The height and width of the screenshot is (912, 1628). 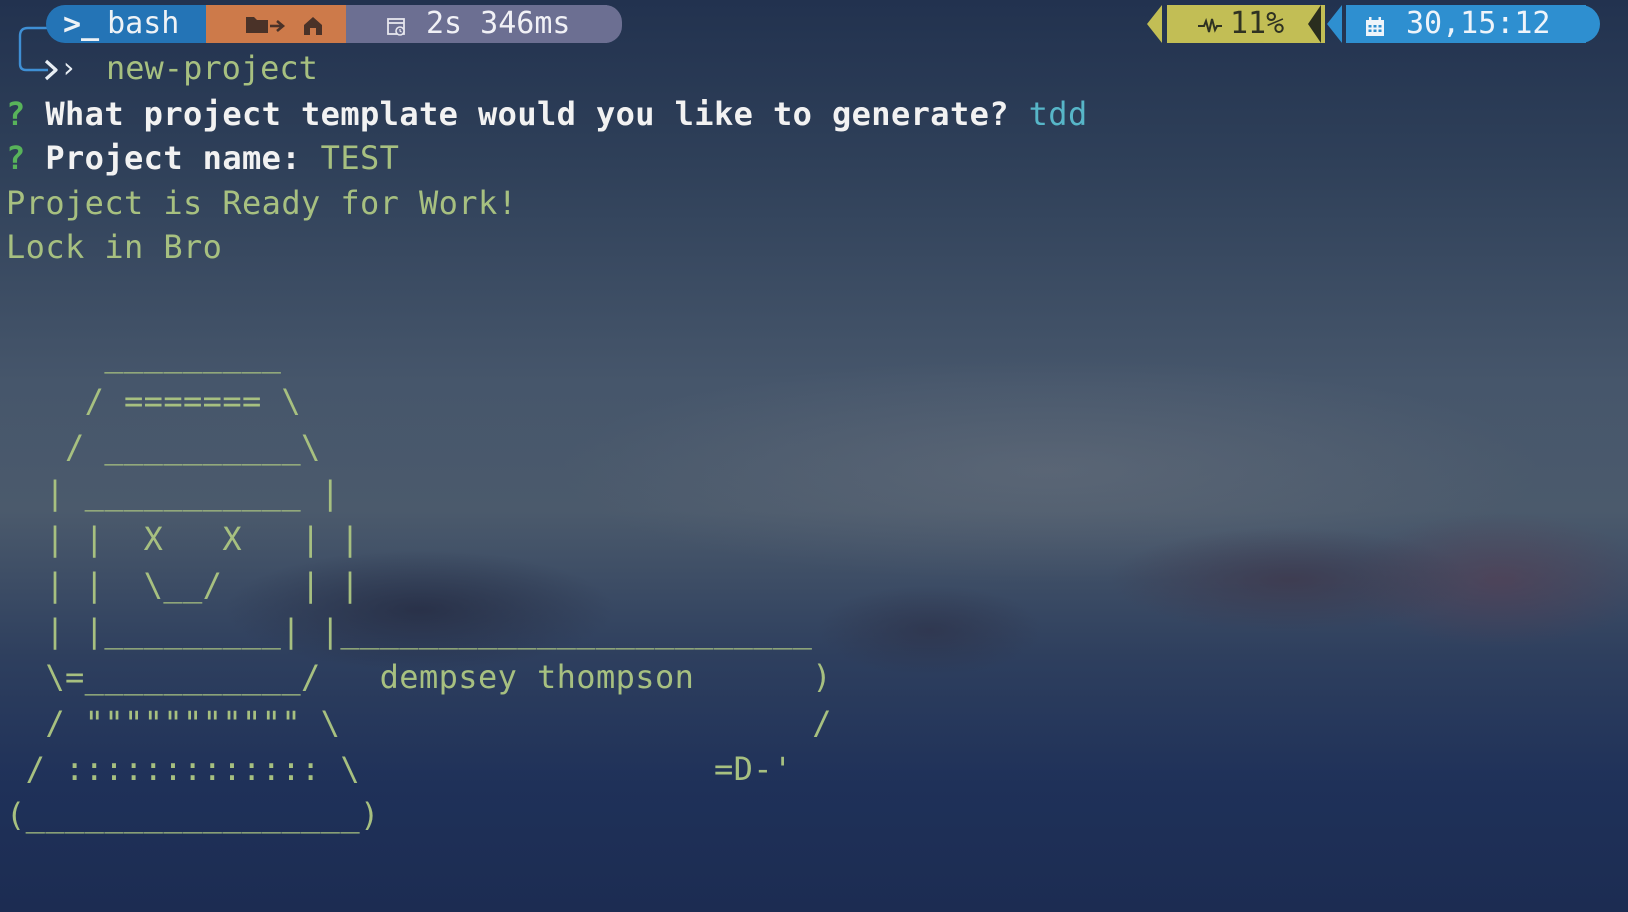 What do you see at coordinates (1478, 23) in the screenshot?
I see `clock-label: 30,15:12` at bounding box center [1478, 23].